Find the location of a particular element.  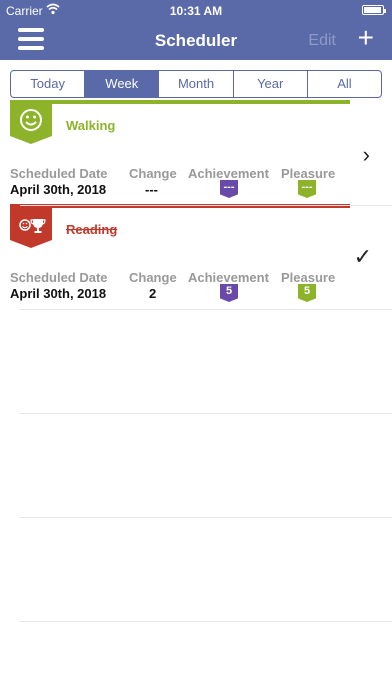

chevron-right-icon: › is located at coordinates (366, 155).